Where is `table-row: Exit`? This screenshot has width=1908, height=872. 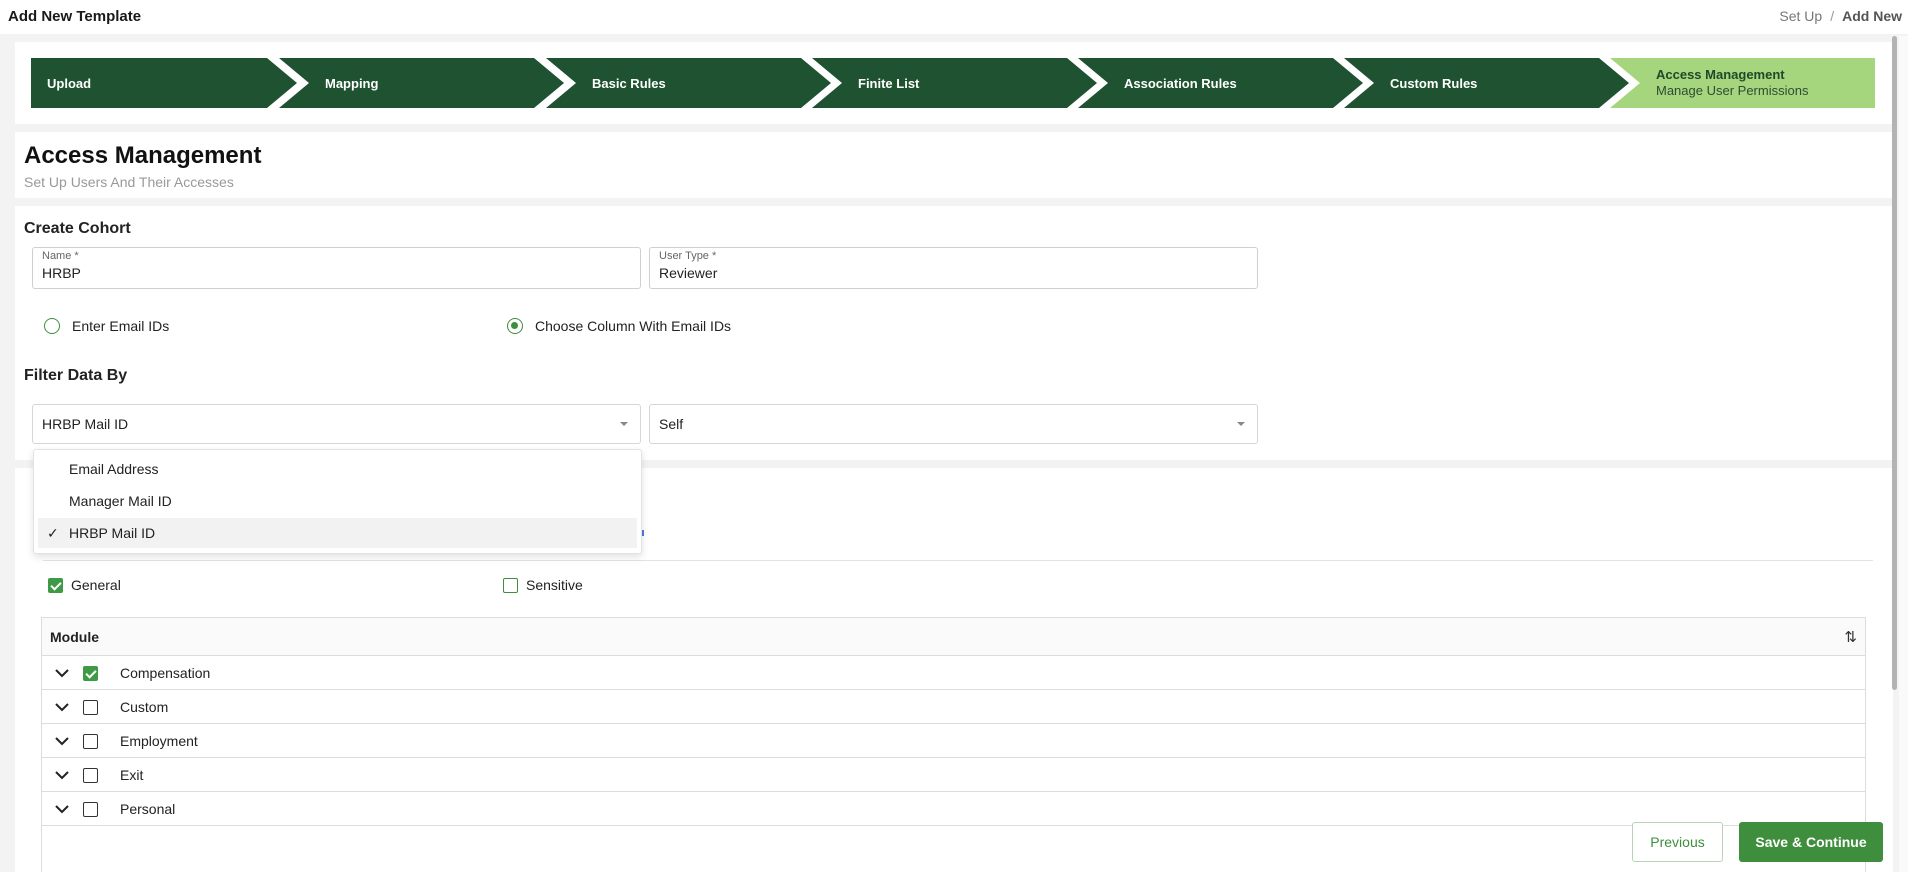 table-row: Exit is located at coordinates (953, 775).